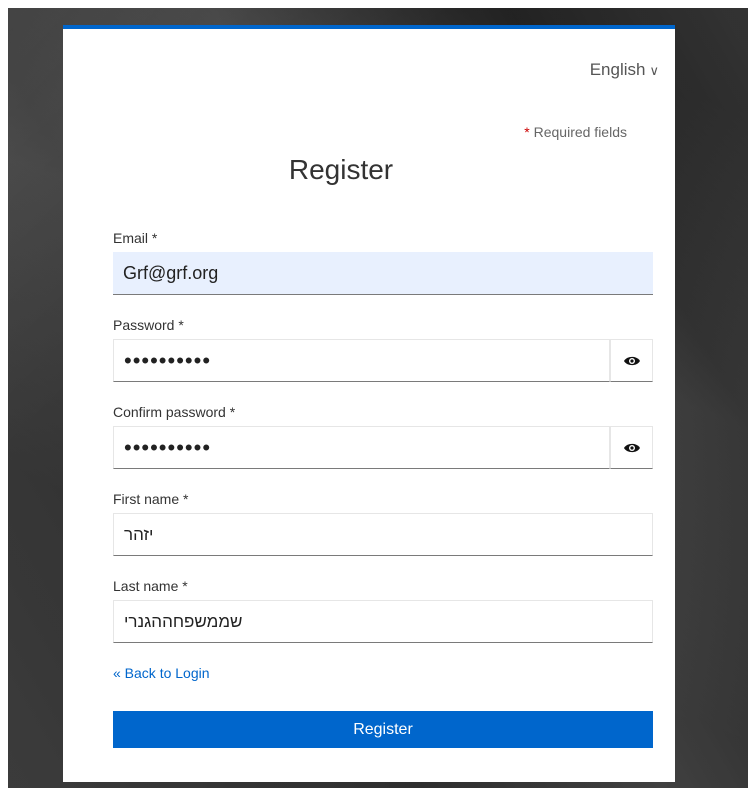 The height and width of the screenshot is (788, 748). I want to click on first-name-field, so click(383, 534).